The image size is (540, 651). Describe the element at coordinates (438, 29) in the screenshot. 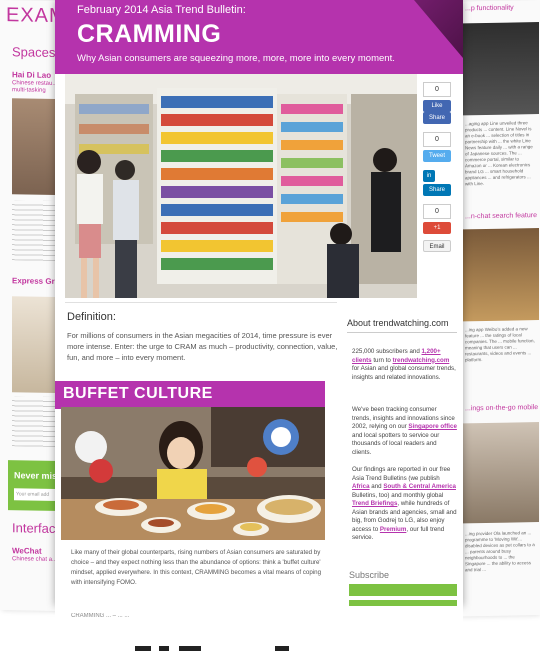

I see `header-fold-decoration` at that location.